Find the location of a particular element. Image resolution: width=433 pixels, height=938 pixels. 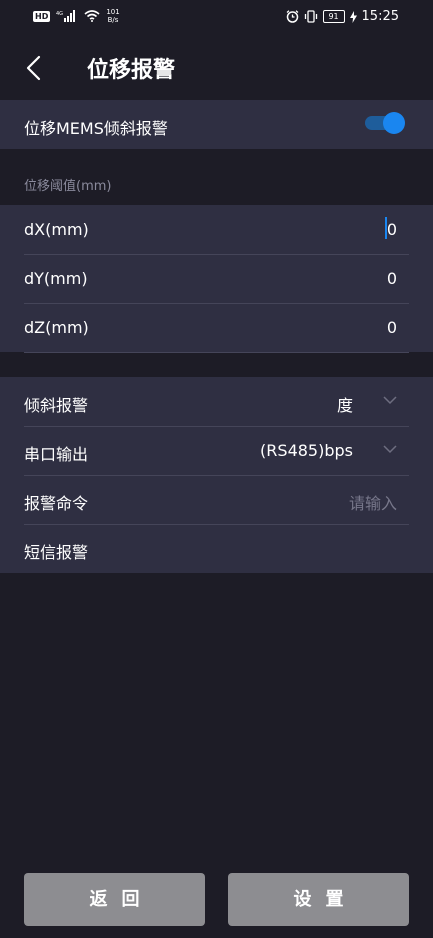

dz-row: dZ(mm) 0 is located at coordinates (216, 328).